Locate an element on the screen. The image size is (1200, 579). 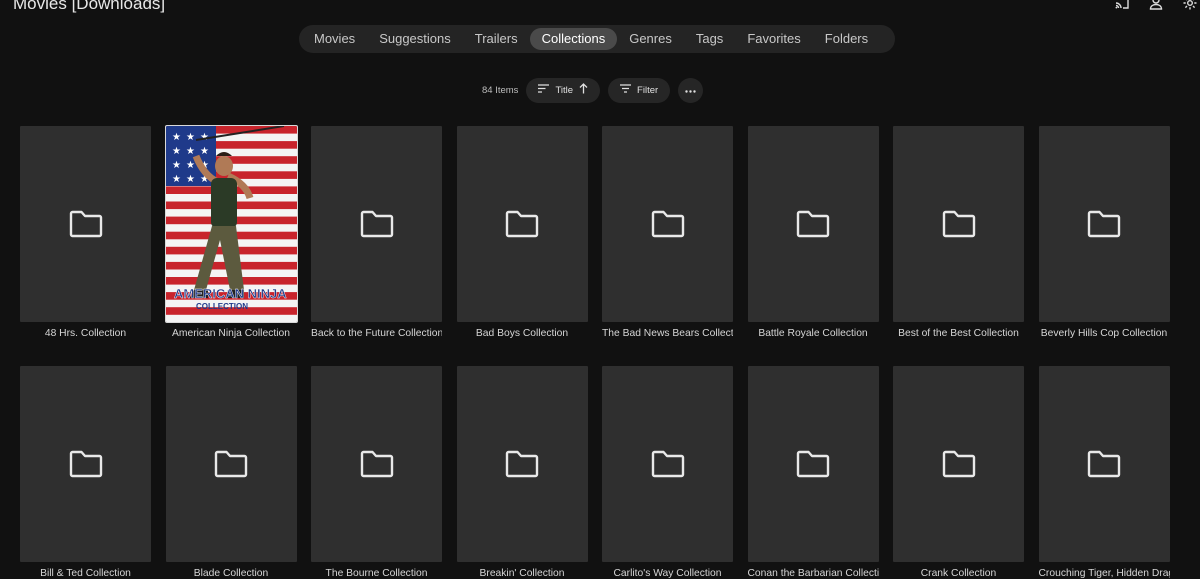
collection-card: 48 Hrs. Collection is located at coordinates (85, 232).